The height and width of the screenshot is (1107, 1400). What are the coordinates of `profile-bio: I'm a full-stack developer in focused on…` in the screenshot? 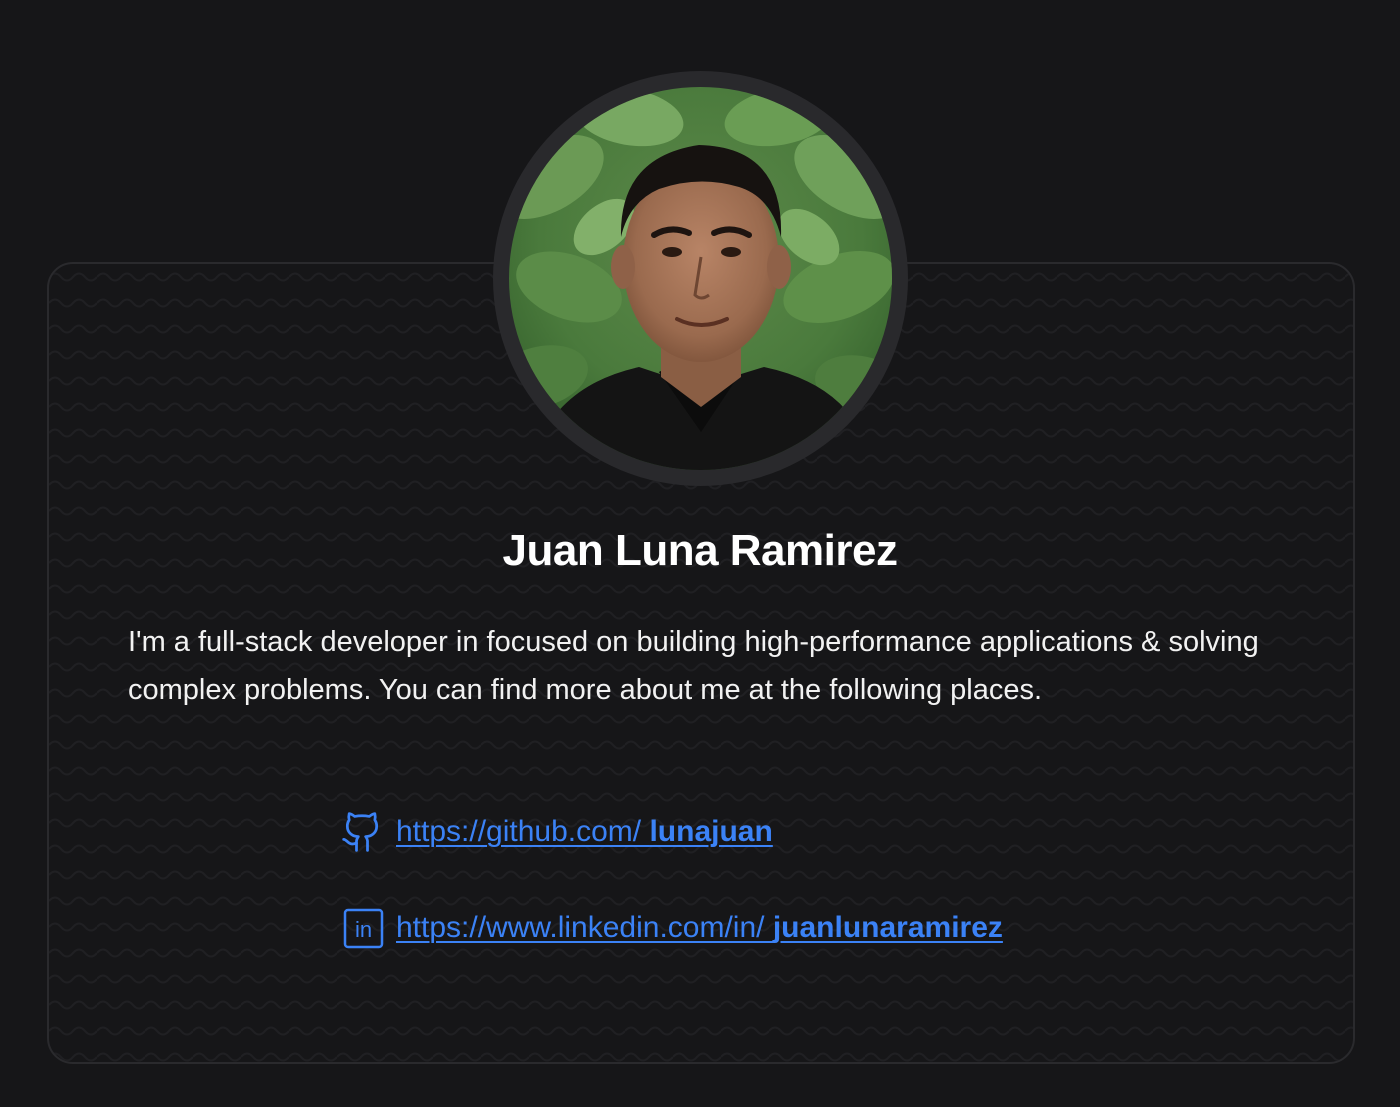 It's located at (693, 666).